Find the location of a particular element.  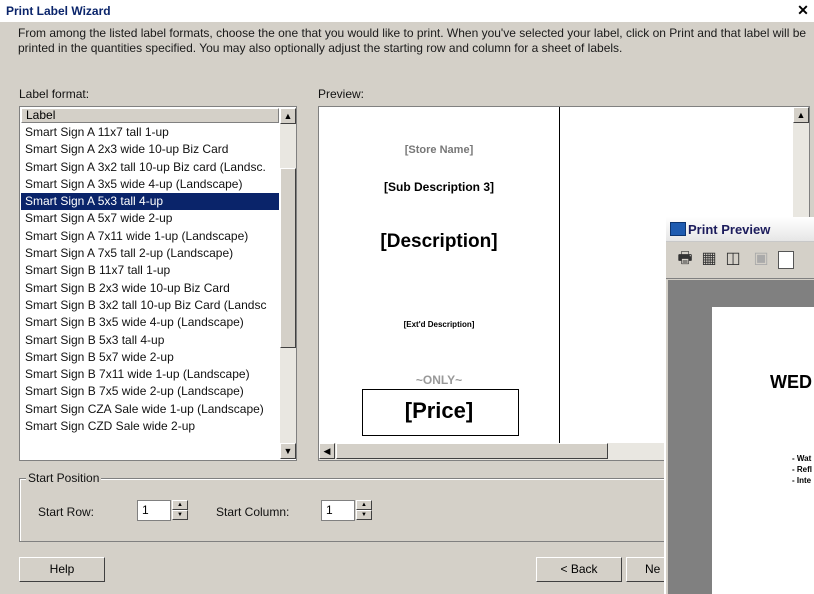

start-column-label: Start Column: is located at coordinates (253, 512).